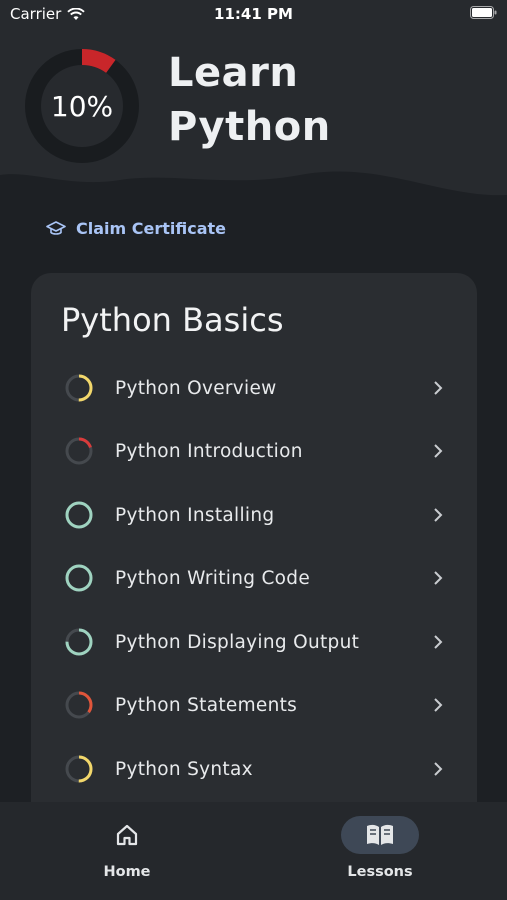  Describe the element at coordinates (82, 106) in the screenshot. I see `course-progress-label: 10%` at that location.